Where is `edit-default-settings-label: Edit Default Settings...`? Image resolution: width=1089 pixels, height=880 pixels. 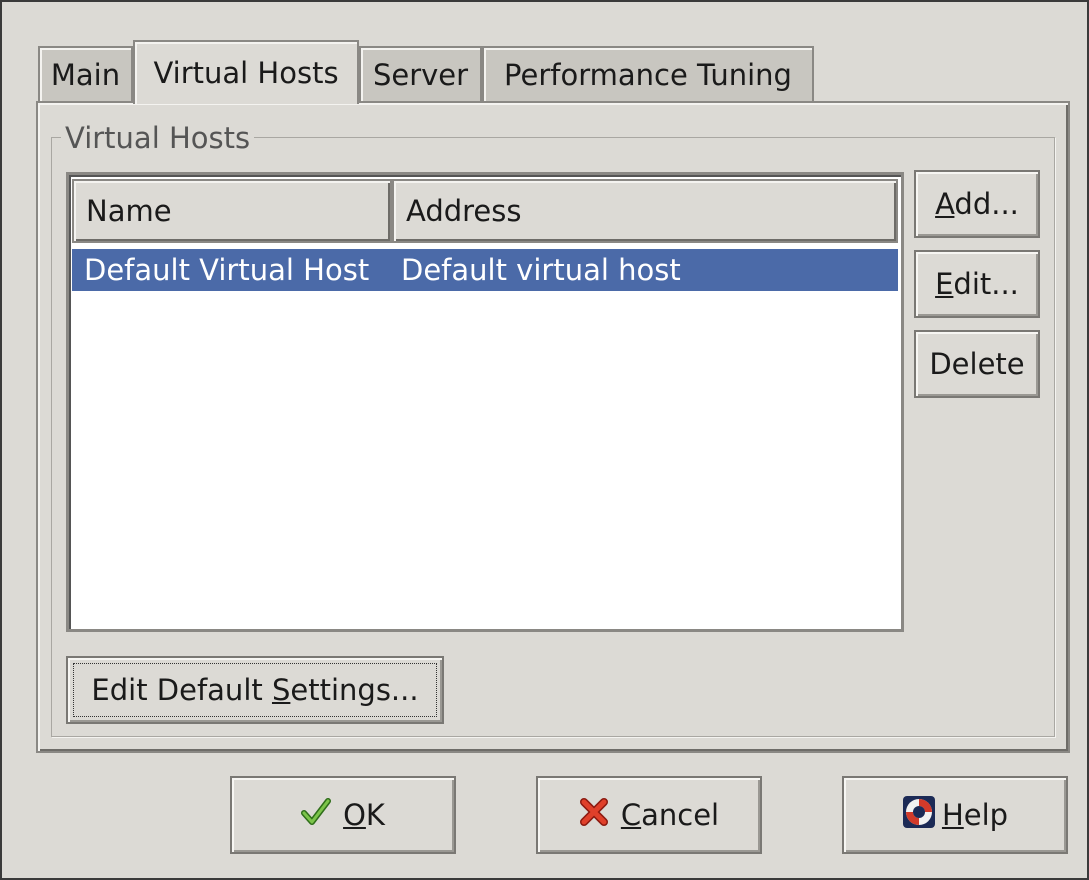 edit-default-settings-label: Edit Default Settings... is located at coordinates (254, 690).